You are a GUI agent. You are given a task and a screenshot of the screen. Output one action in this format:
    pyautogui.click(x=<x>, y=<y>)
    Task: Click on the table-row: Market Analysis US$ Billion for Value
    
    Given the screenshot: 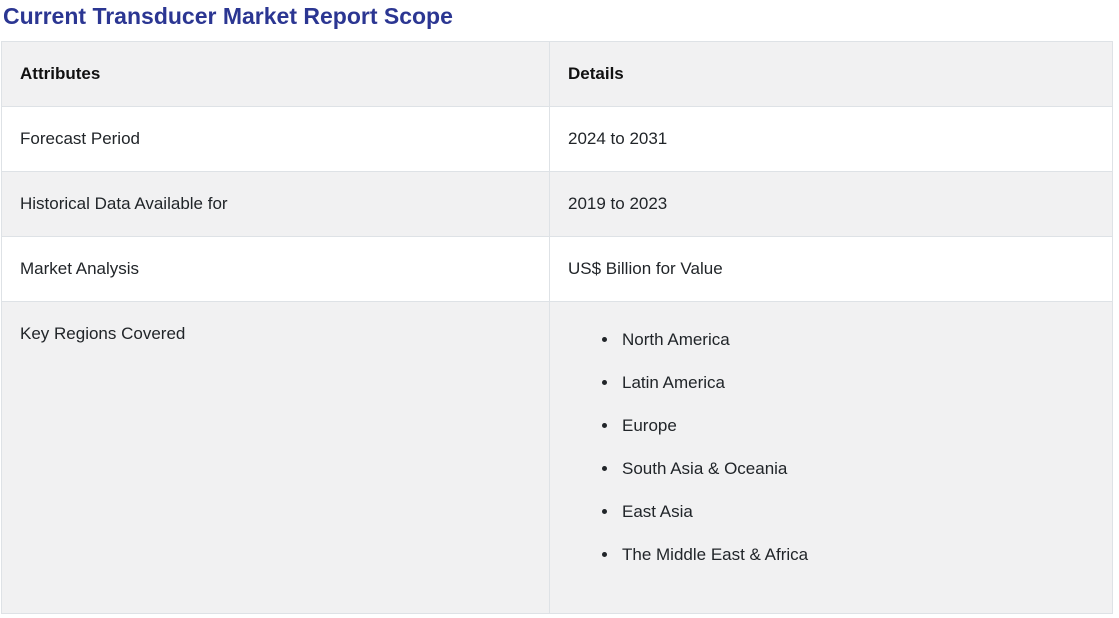 What is the action you would take?
    pyautogui.click(x=557, y=269)
    